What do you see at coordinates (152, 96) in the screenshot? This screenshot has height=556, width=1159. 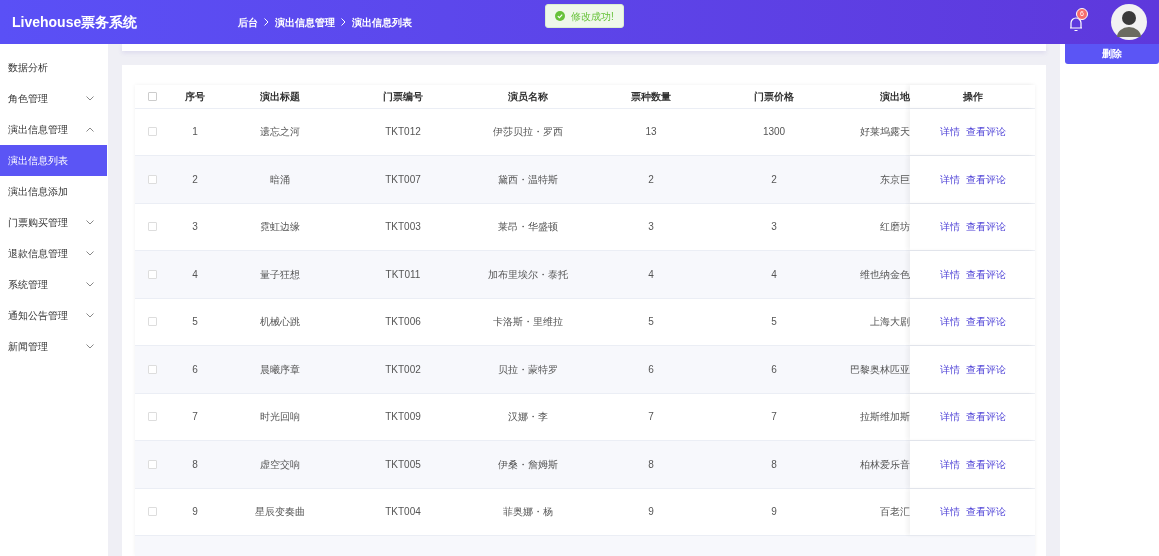 I see `select-all-checkbox` at bounding box center [152, 96].